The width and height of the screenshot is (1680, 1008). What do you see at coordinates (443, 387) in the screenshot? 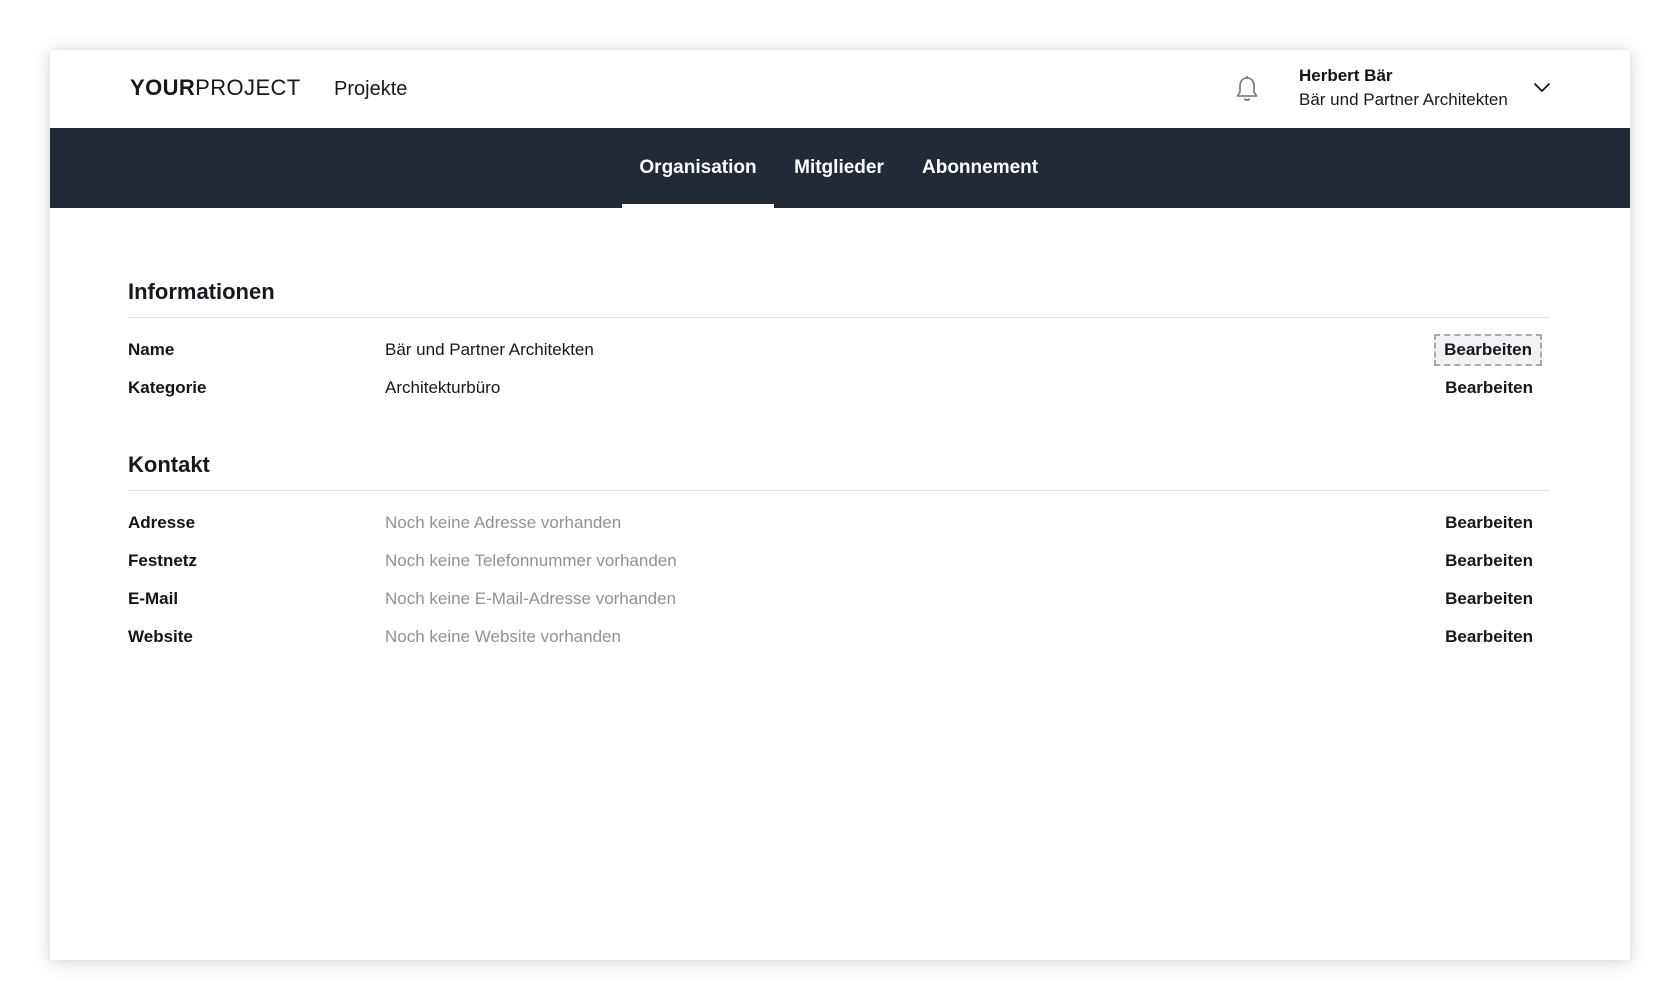
I see `row-value: Architekturbüro` at bounding box center [443, 387].